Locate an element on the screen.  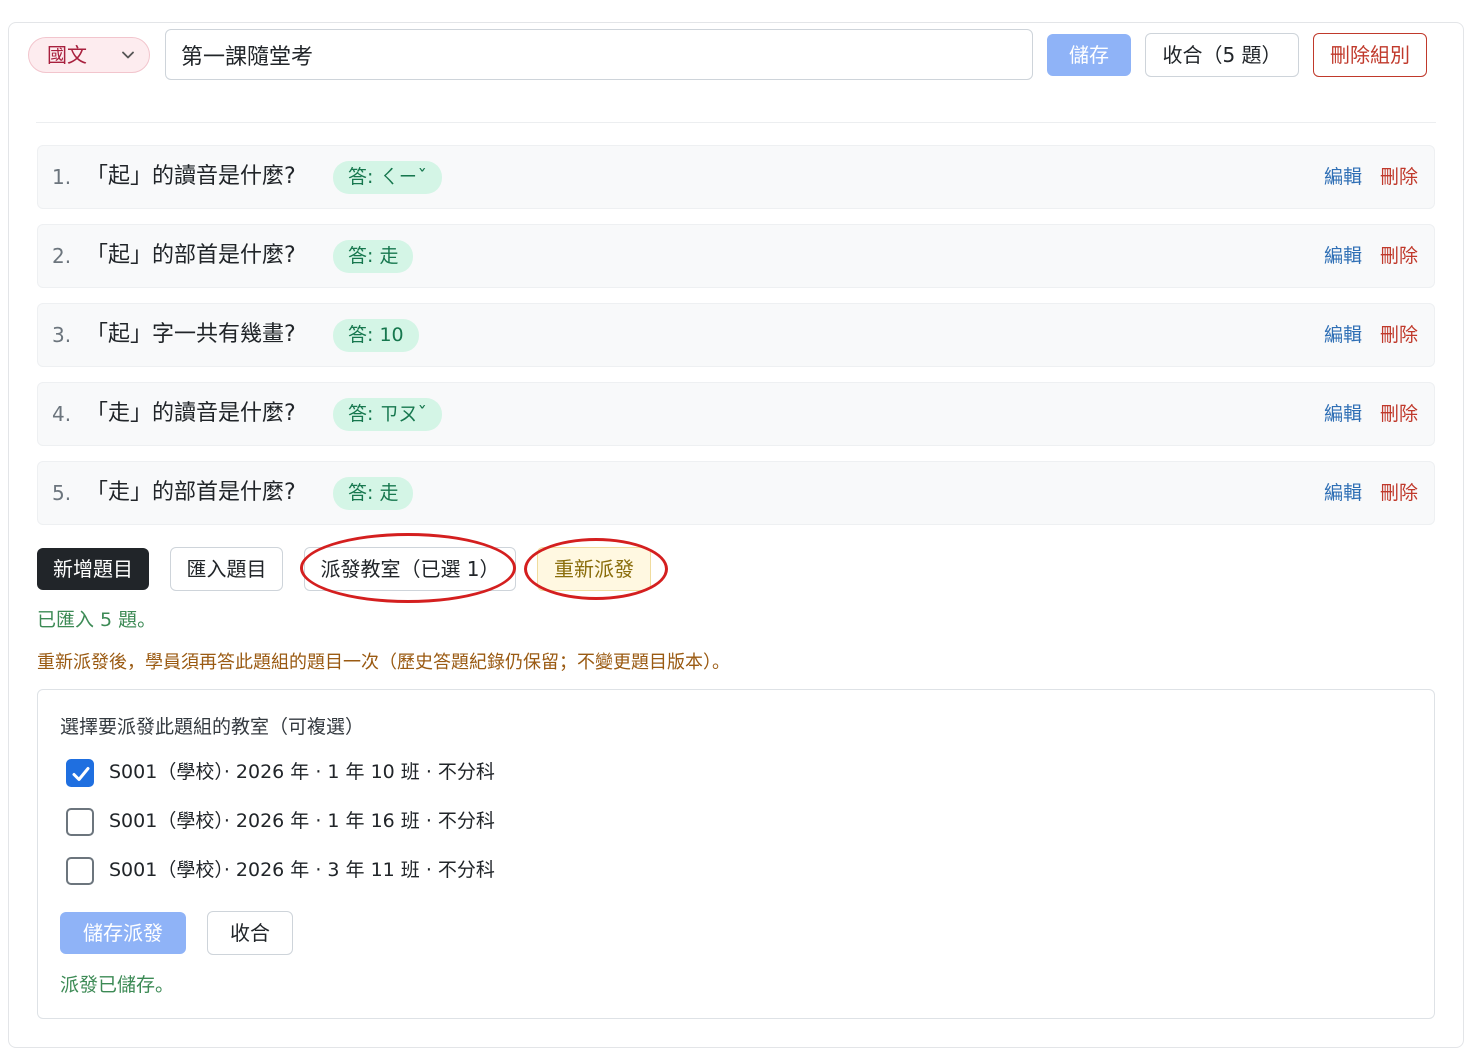
question-text: 「起」的讀音是什麼? is located at coordinates (191, 176).